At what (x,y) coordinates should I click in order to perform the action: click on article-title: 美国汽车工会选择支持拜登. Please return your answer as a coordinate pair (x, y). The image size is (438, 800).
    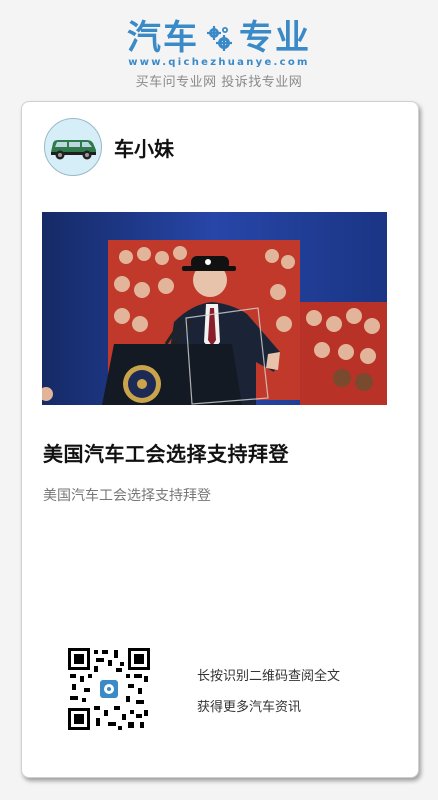
    Looking at the image, I should click on (220, 452).